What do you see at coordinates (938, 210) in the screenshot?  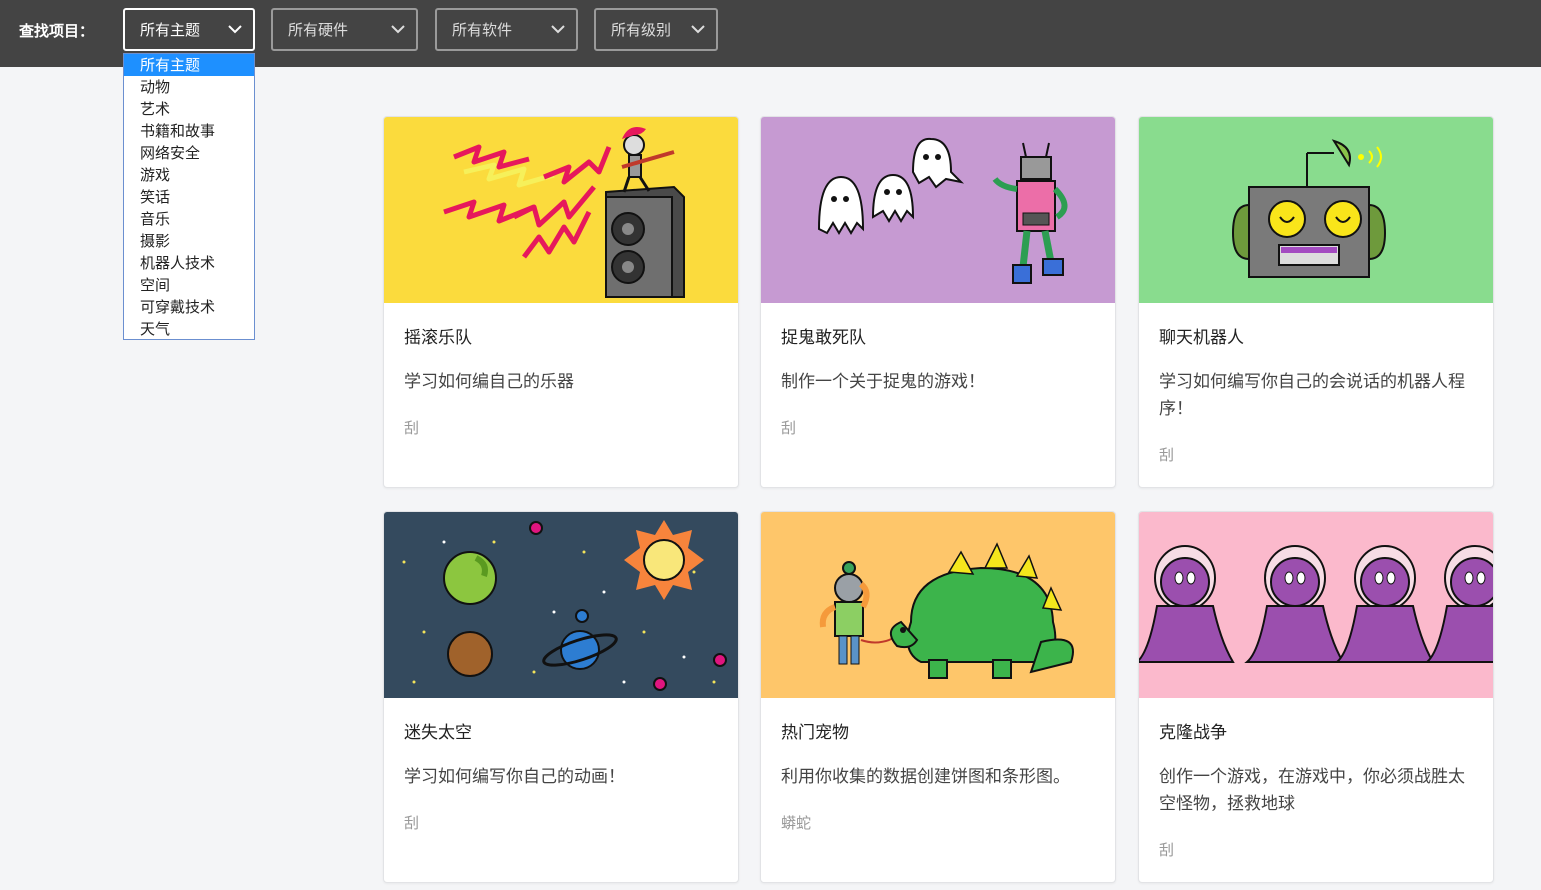 I see `ghostbusters-illustration-icon` at bounding box center [938, 210].